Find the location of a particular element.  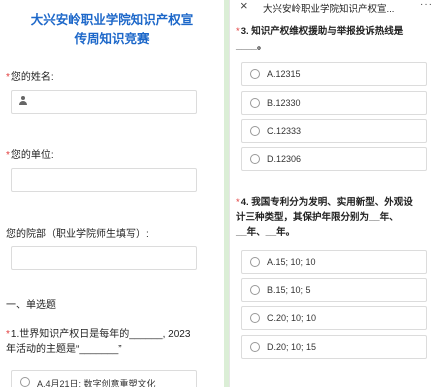

question-1-line1: 世界知识产权日是每年的______, 2023 is located at coordinates (105, 334).